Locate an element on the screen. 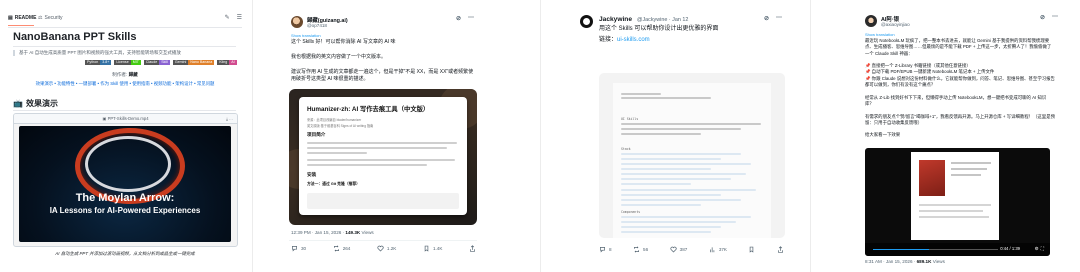 Image resolution: width=1080 pixels, height=272 pixels. reply-count: 30 is located at coordinates (304, 248).